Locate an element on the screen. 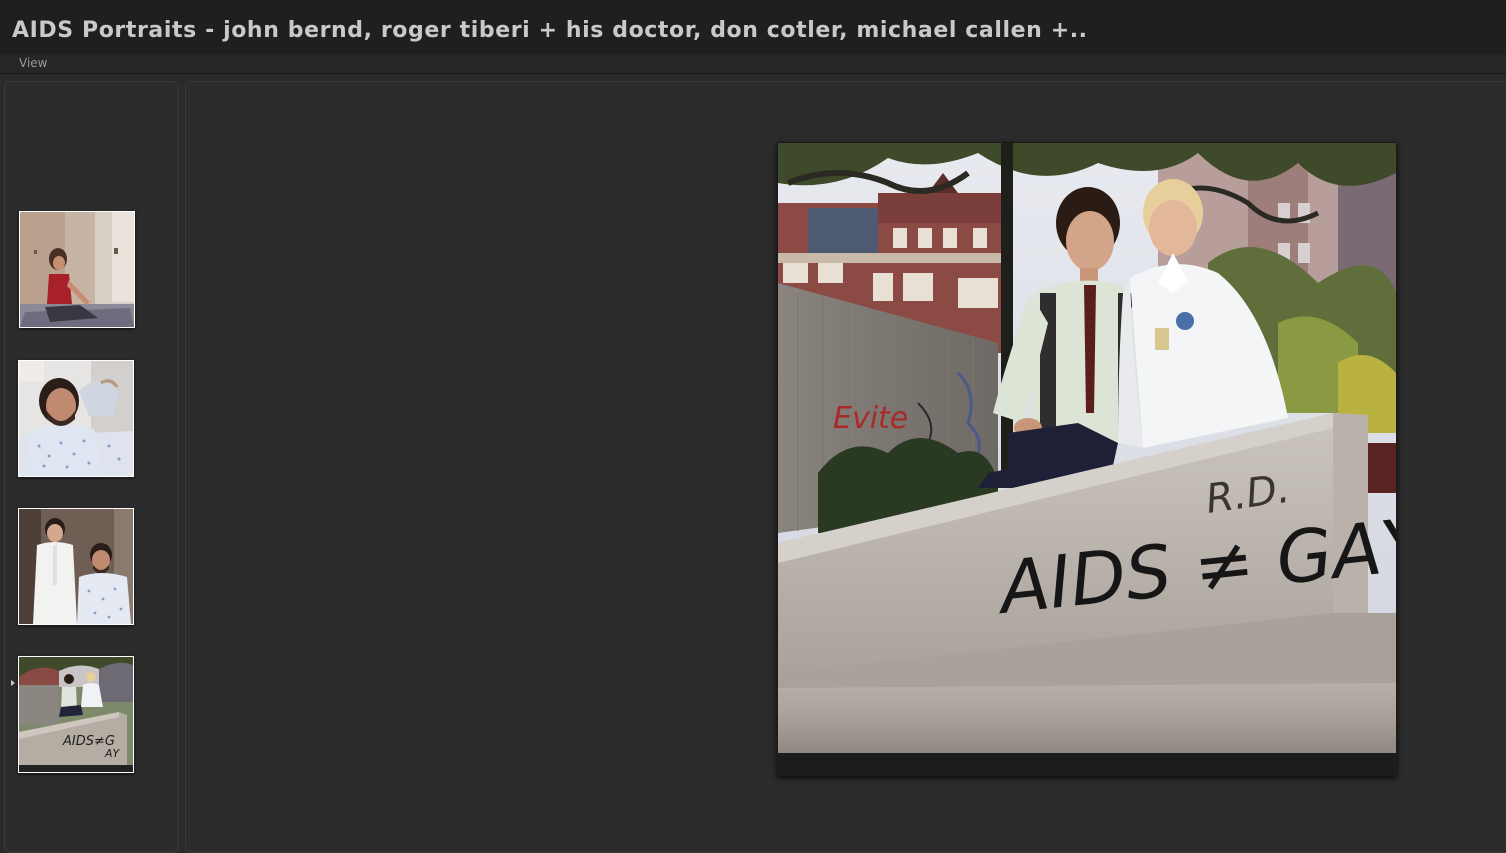 The image size is (1506, 853). svg-text: AY is located at coordinates (112, 753).